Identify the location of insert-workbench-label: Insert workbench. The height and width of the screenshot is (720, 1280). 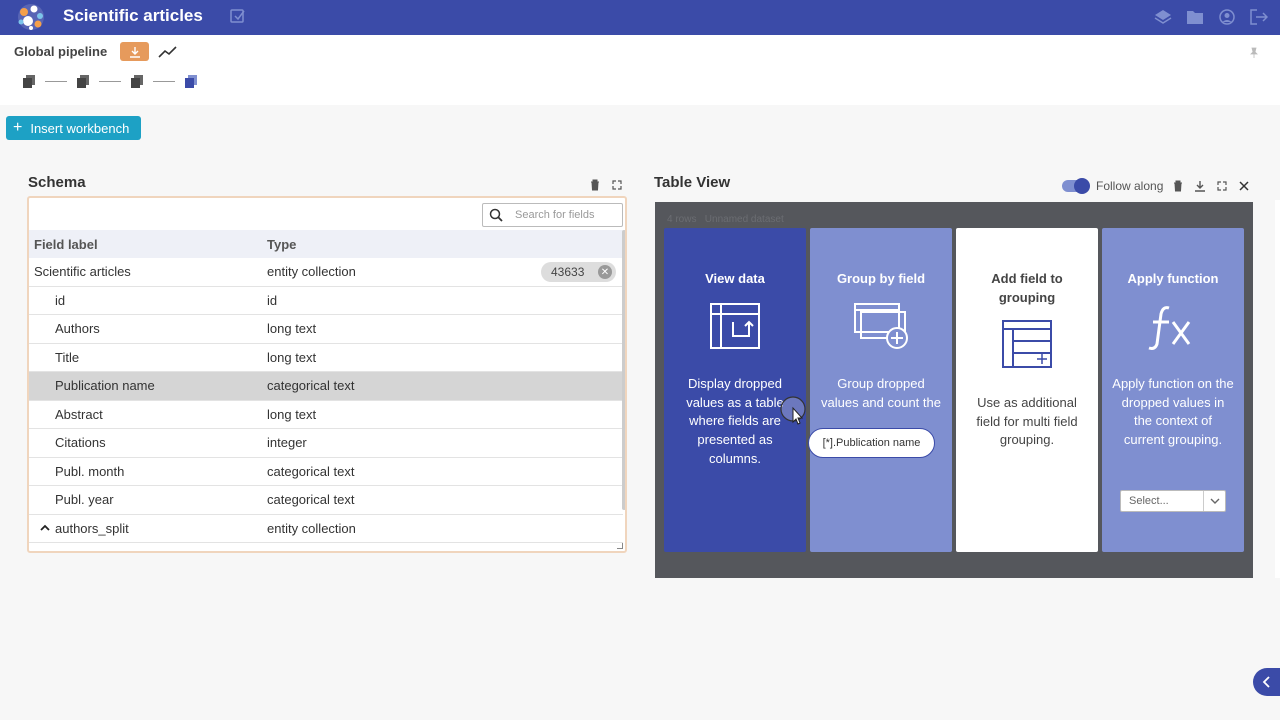
(80, 128).